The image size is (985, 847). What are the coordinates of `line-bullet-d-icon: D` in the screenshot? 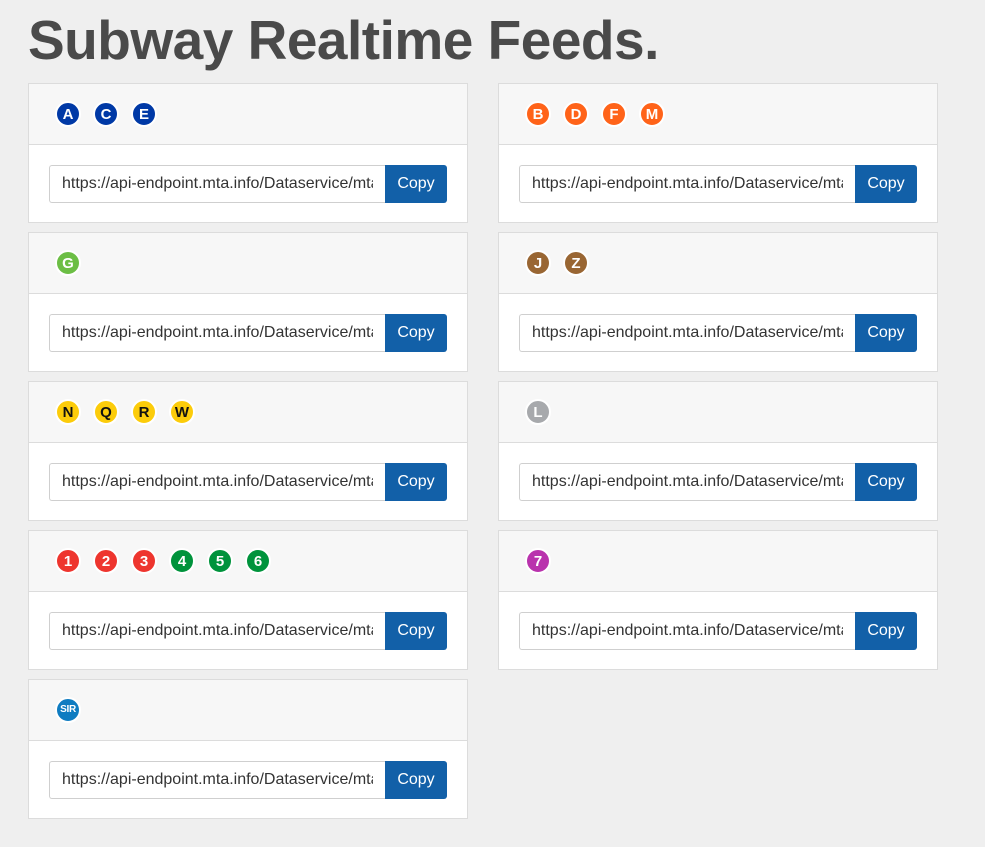 It's located at (576, 114).